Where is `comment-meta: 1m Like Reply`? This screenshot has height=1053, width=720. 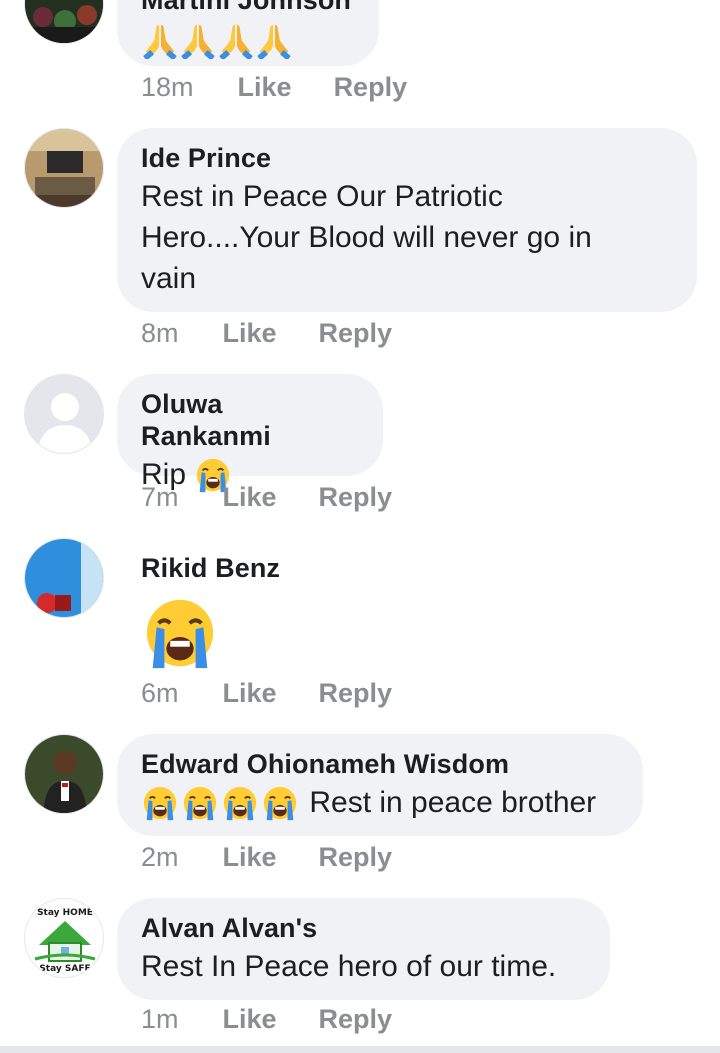
comment-meta: 1m Like Reply is located at coordinates (266, 1019).